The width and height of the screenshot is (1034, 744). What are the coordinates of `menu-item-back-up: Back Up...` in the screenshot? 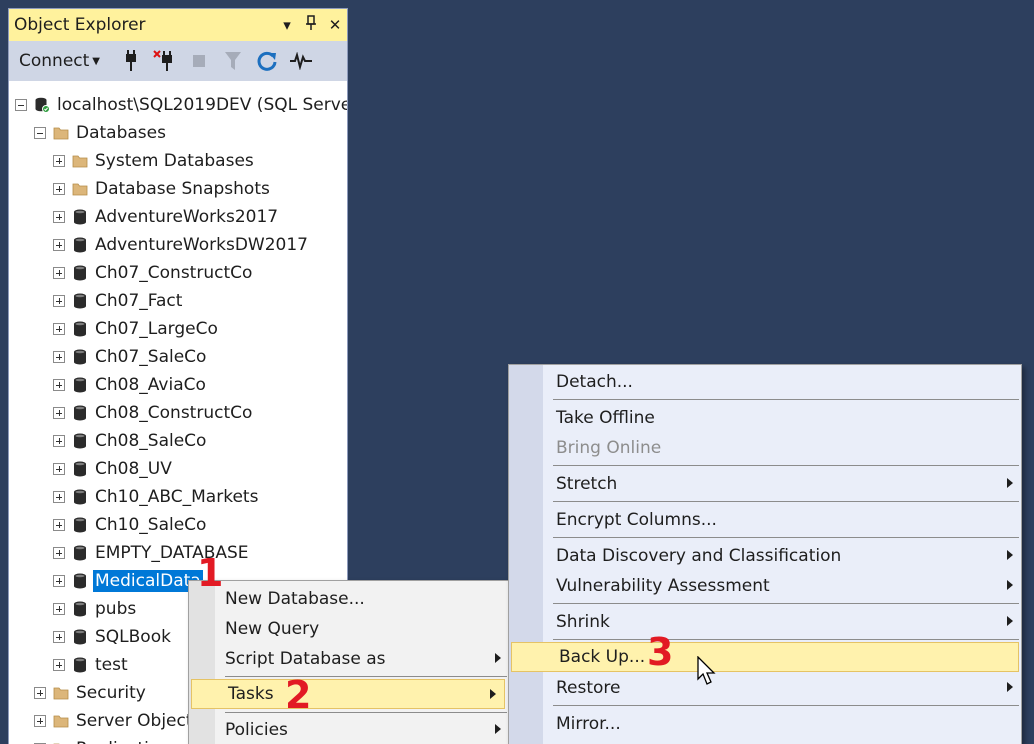 It's located at (765, 657).